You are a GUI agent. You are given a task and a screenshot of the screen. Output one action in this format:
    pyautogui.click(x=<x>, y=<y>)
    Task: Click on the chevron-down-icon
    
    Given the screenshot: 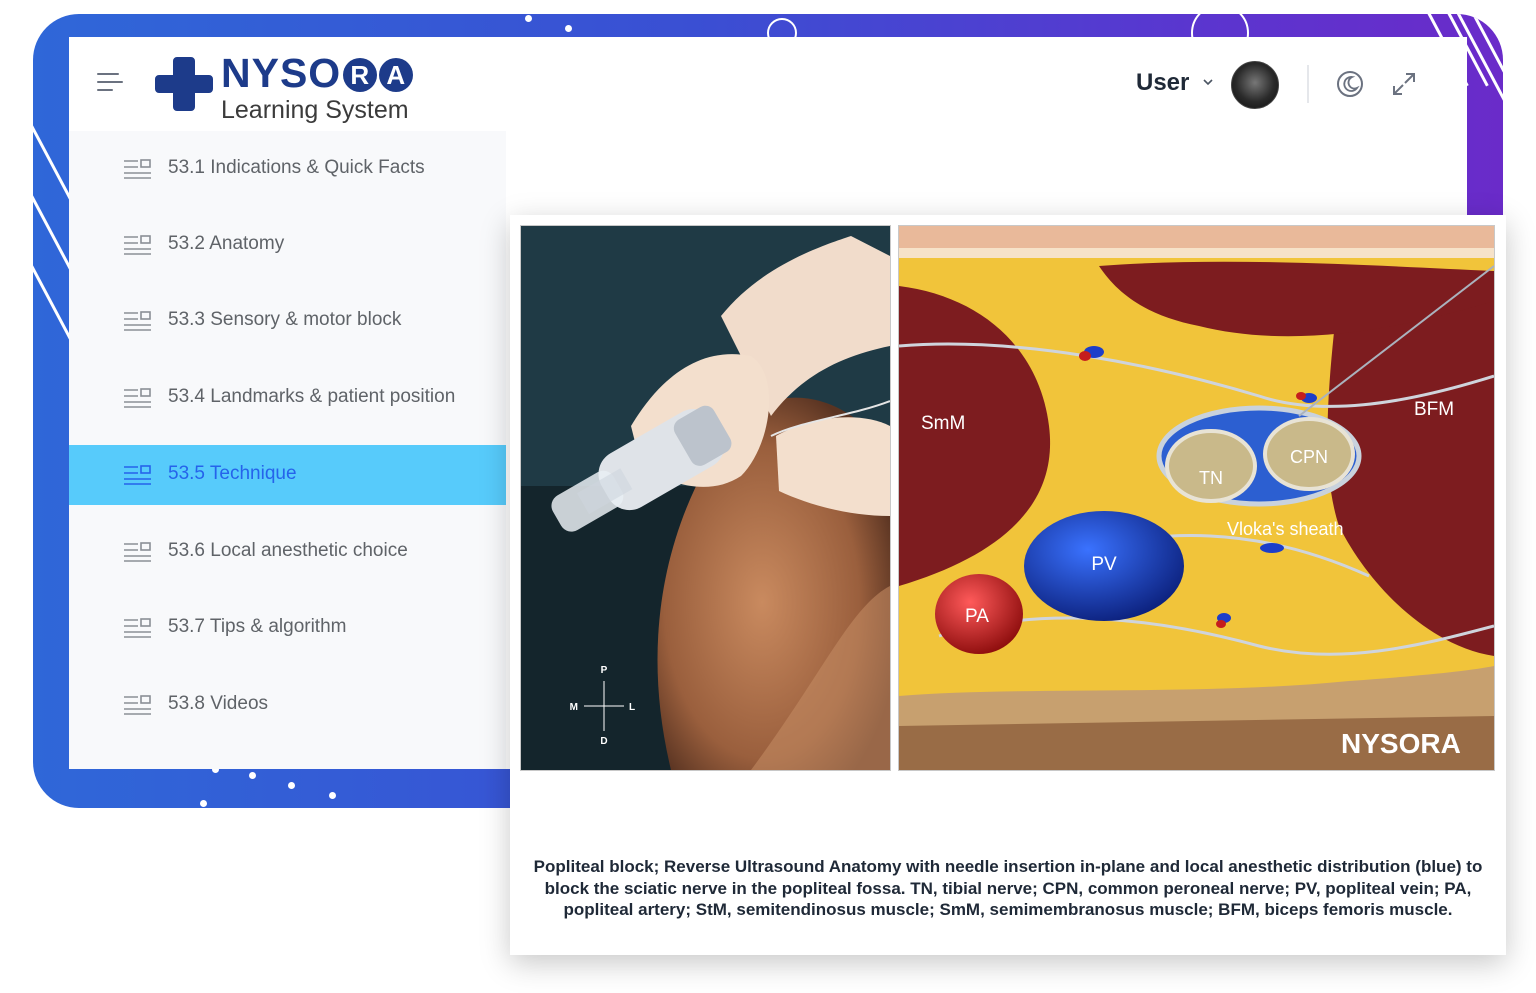 What is the action you would take?
    pyautogui.click(x=1208, y=82)
    